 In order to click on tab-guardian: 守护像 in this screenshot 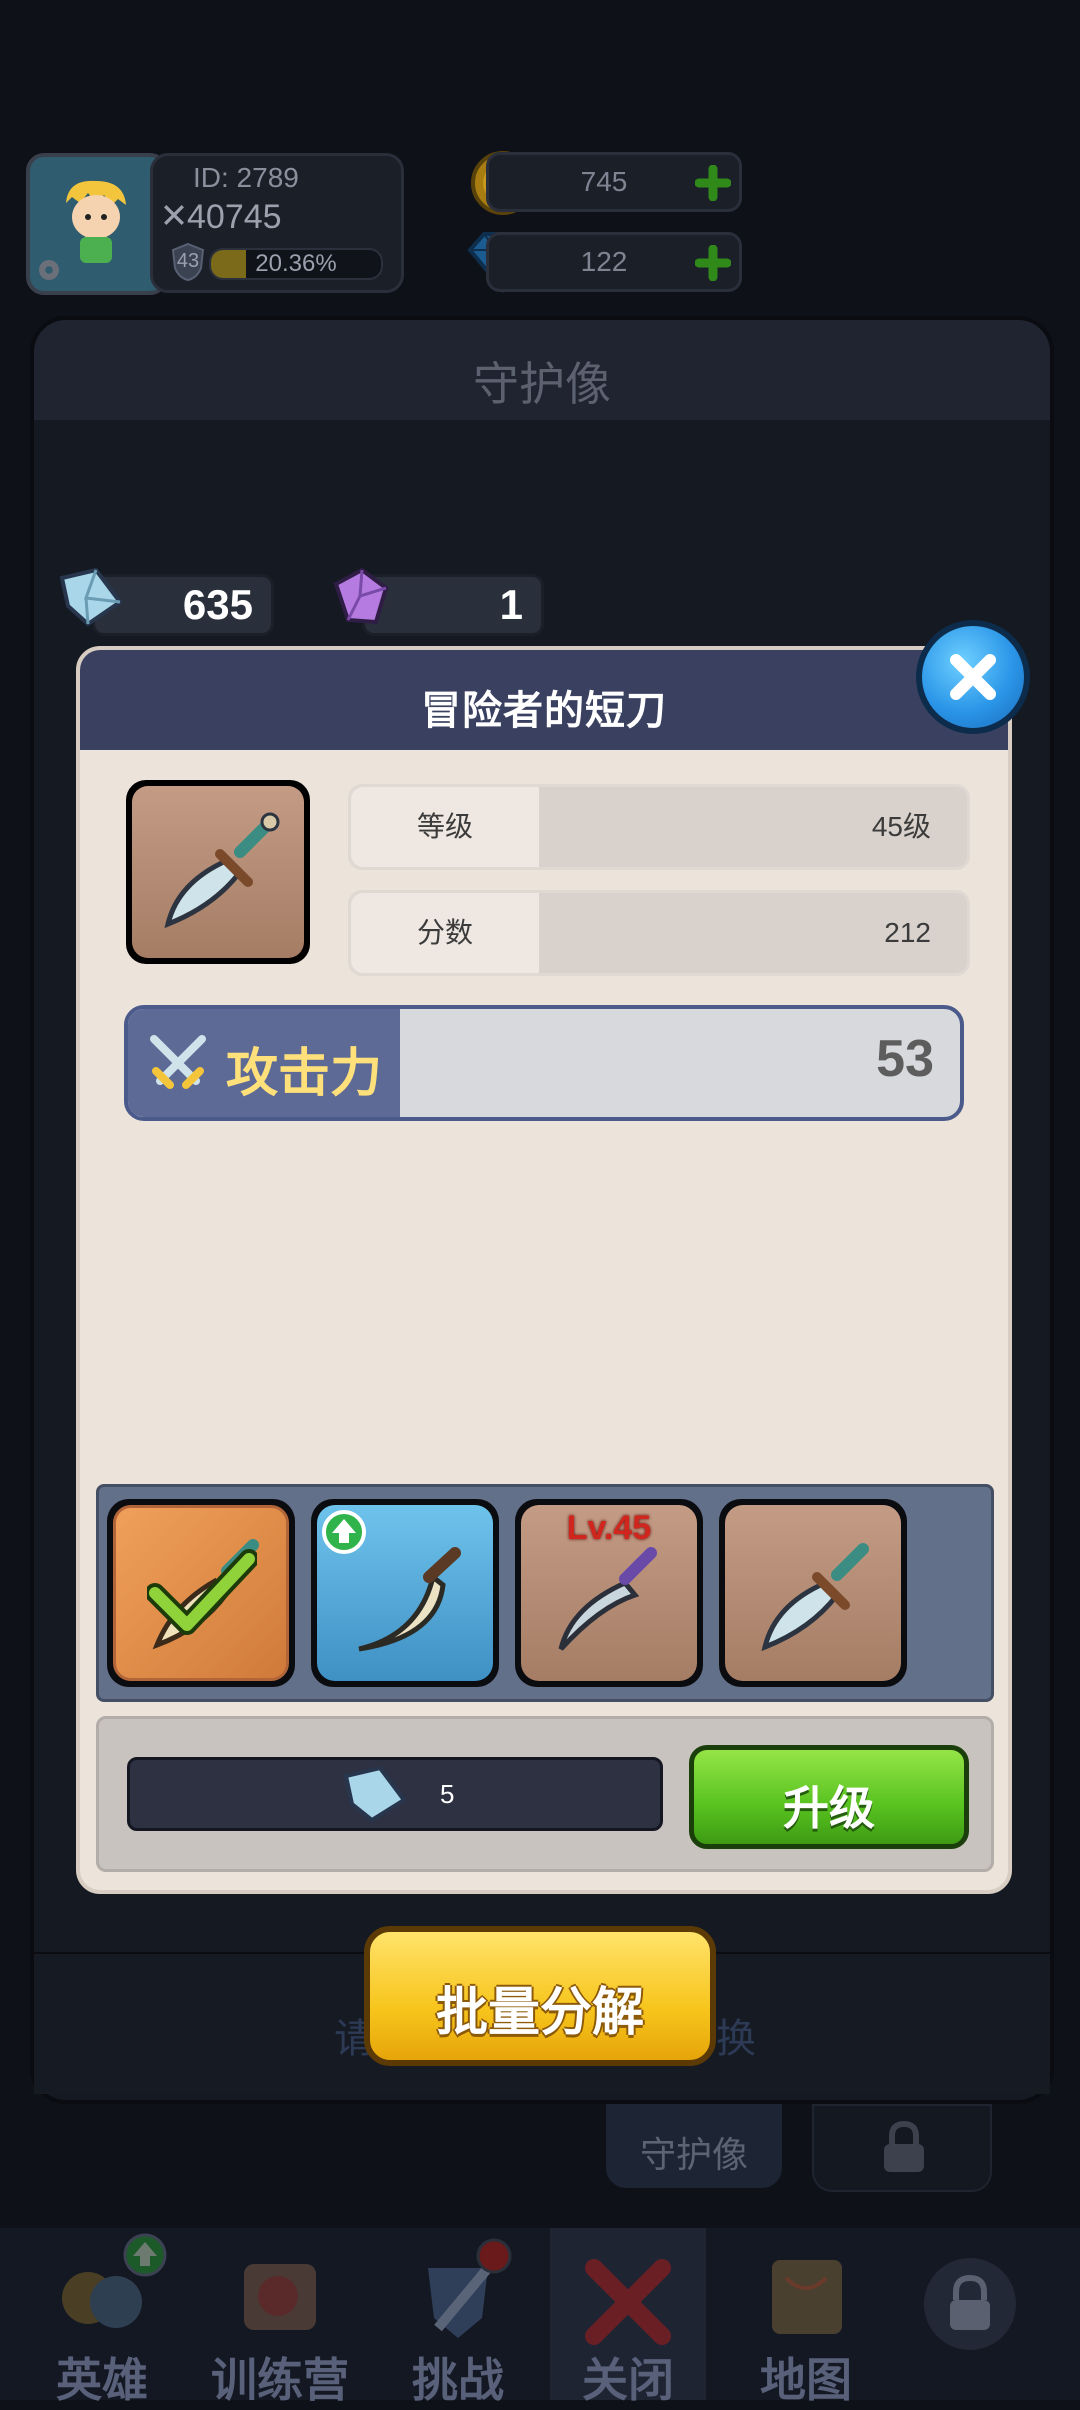, I will do `click(694, 2146)`.